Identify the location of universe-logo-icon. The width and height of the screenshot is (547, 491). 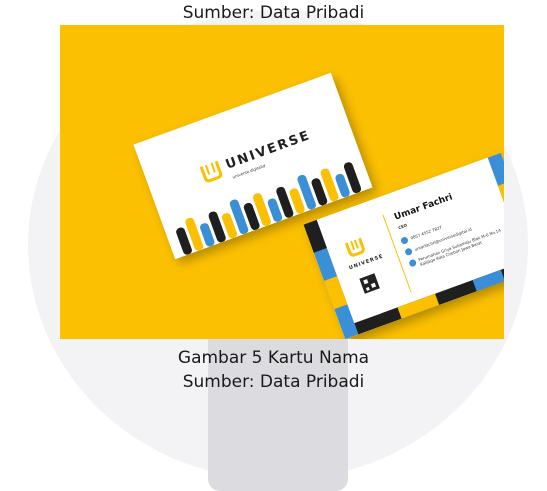
(211, 171).